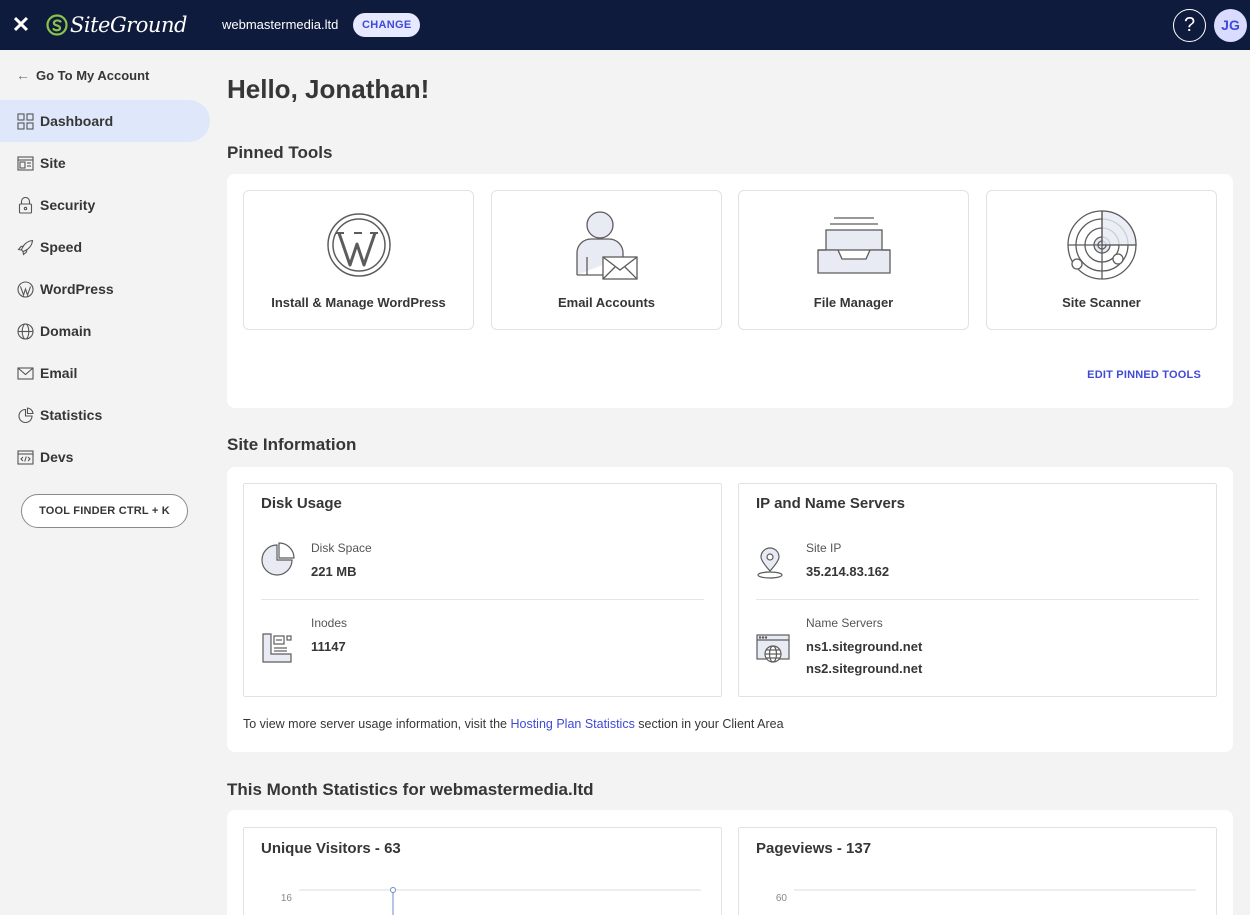 The height and width of the screenshot is (915, 1250). I want to click on location-pin-icon, so click(770, 563).